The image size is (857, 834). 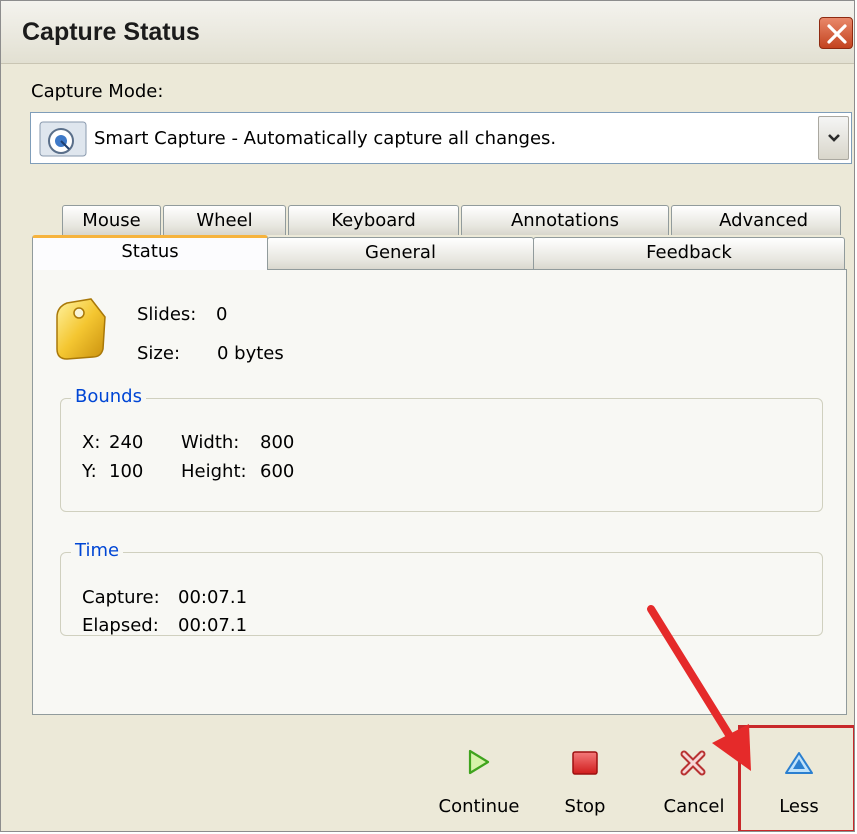 I want to click on cancel-label: Cancel, so click(x=694, y=806).